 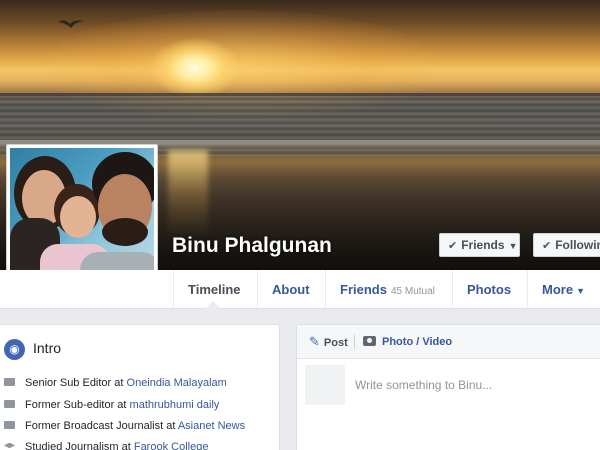 What do you see at coordinates (328, 342) in the screenshot?
I see `composer-tab-post: ✎ Post` at bounding box center [328, 342].